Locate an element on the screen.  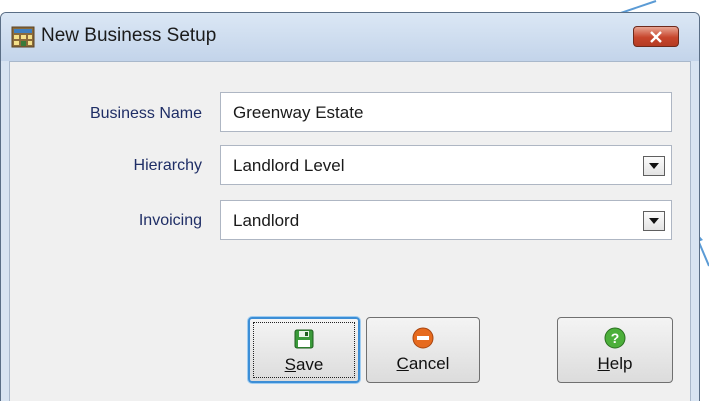
question-mark-icon: ? is located at coordinates (615, 338).